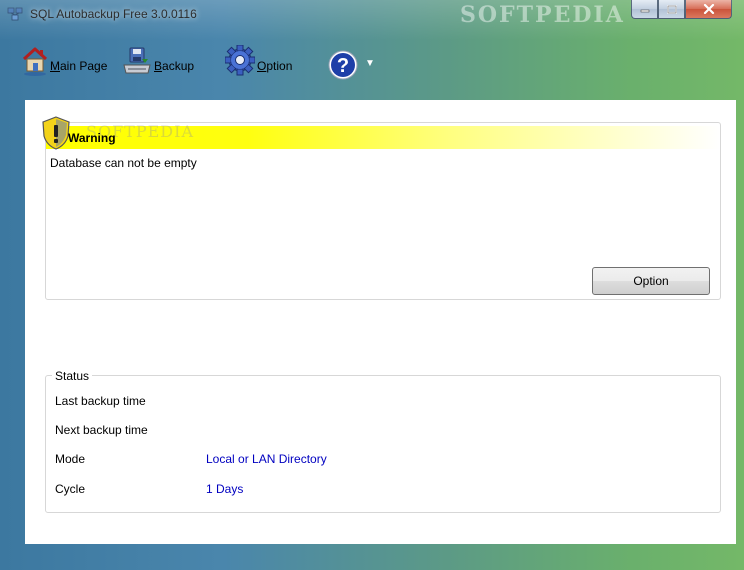 The height and width of the screenshot is (570, 744). Describe the element at coordinates (72, 376) in the screenshot. I see `status-legend: Status` at that location.